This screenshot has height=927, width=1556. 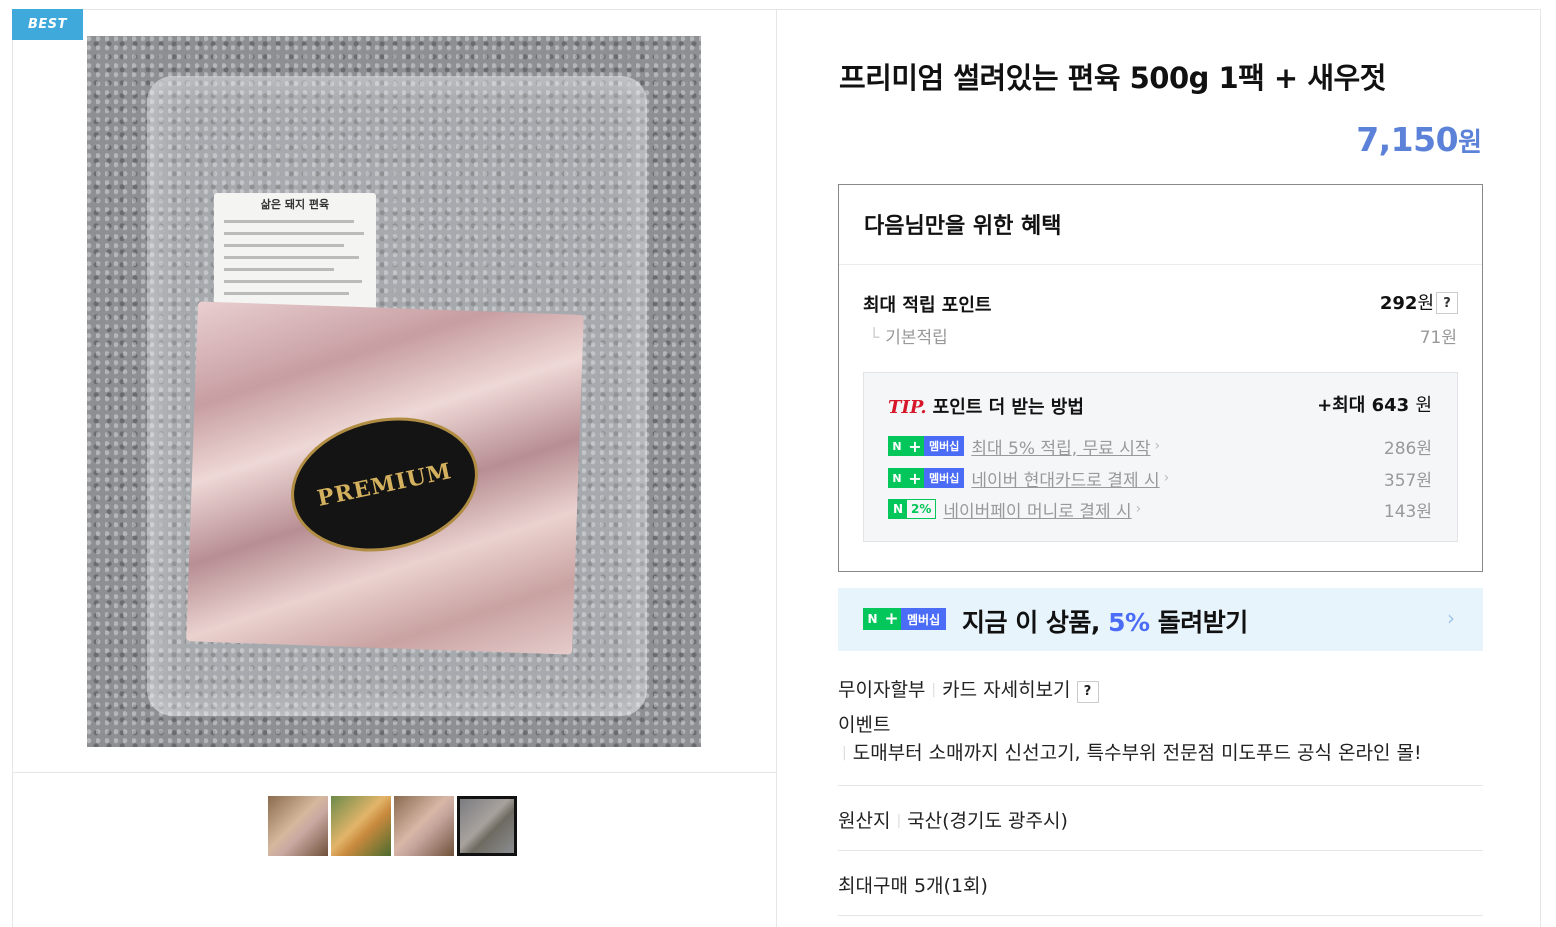 I want to click on tip-row-membership: N + 멤버십 최대 5% 적립, 무료 시작 ›, so click(x=1024, y=446).